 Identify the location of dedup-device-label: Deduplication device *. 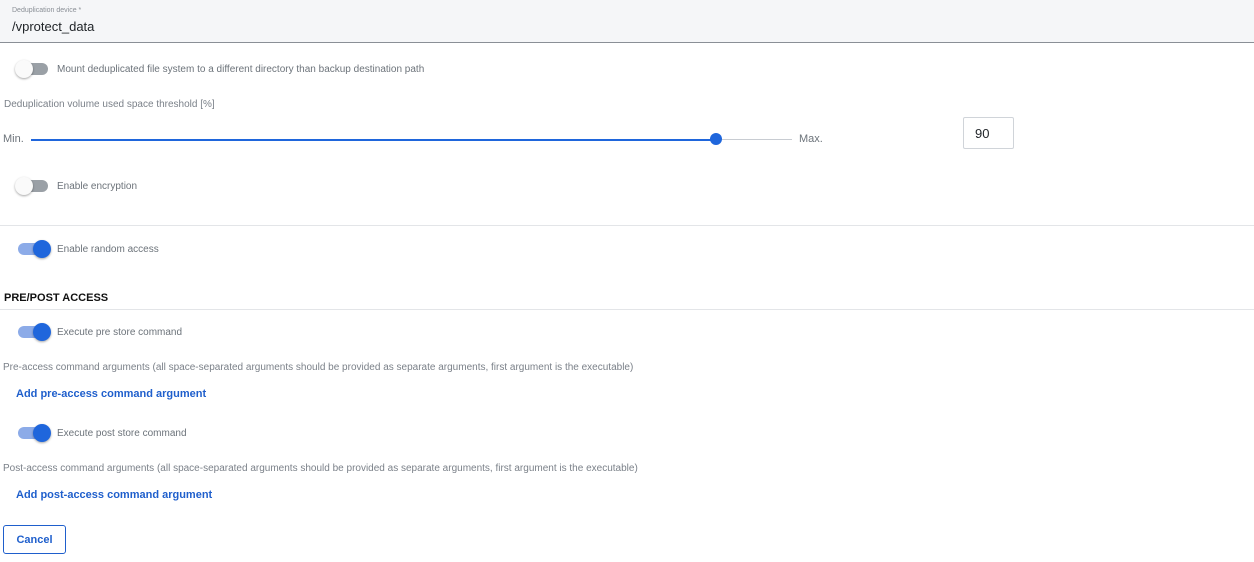
(47, 10).